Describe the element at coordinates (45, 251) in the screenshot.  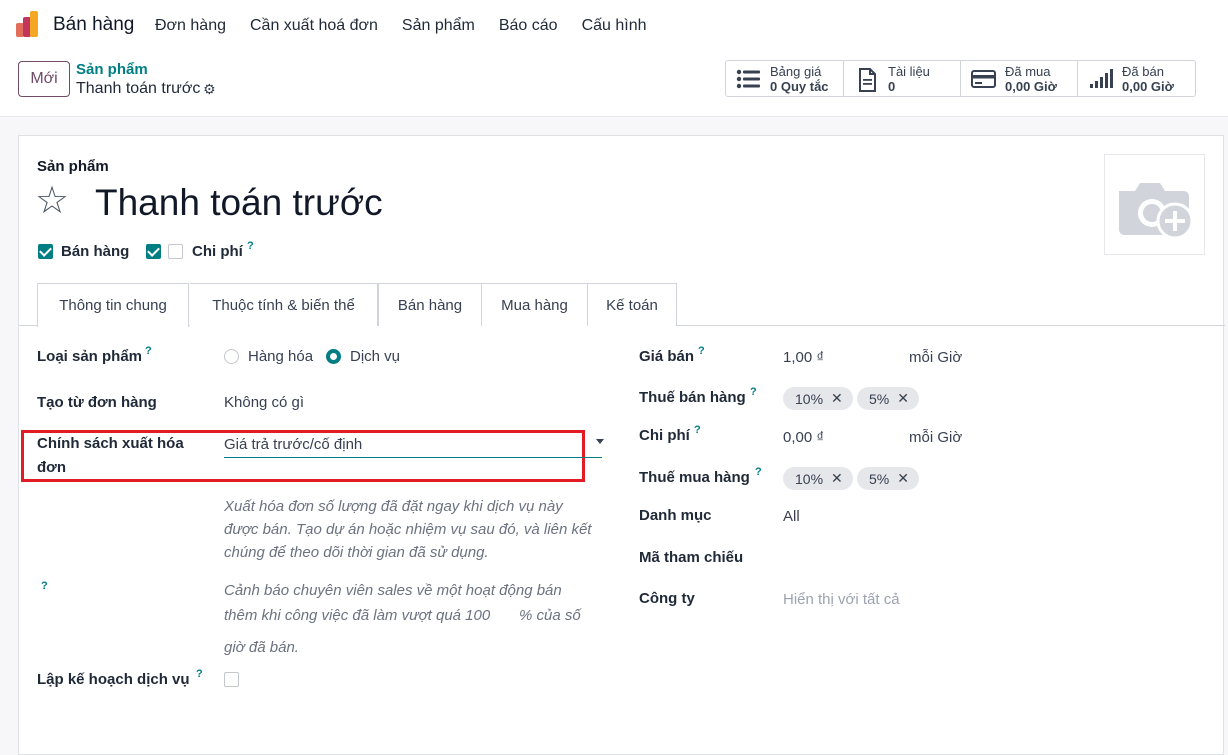
I see `can-be-sold-checkbox` at that location.